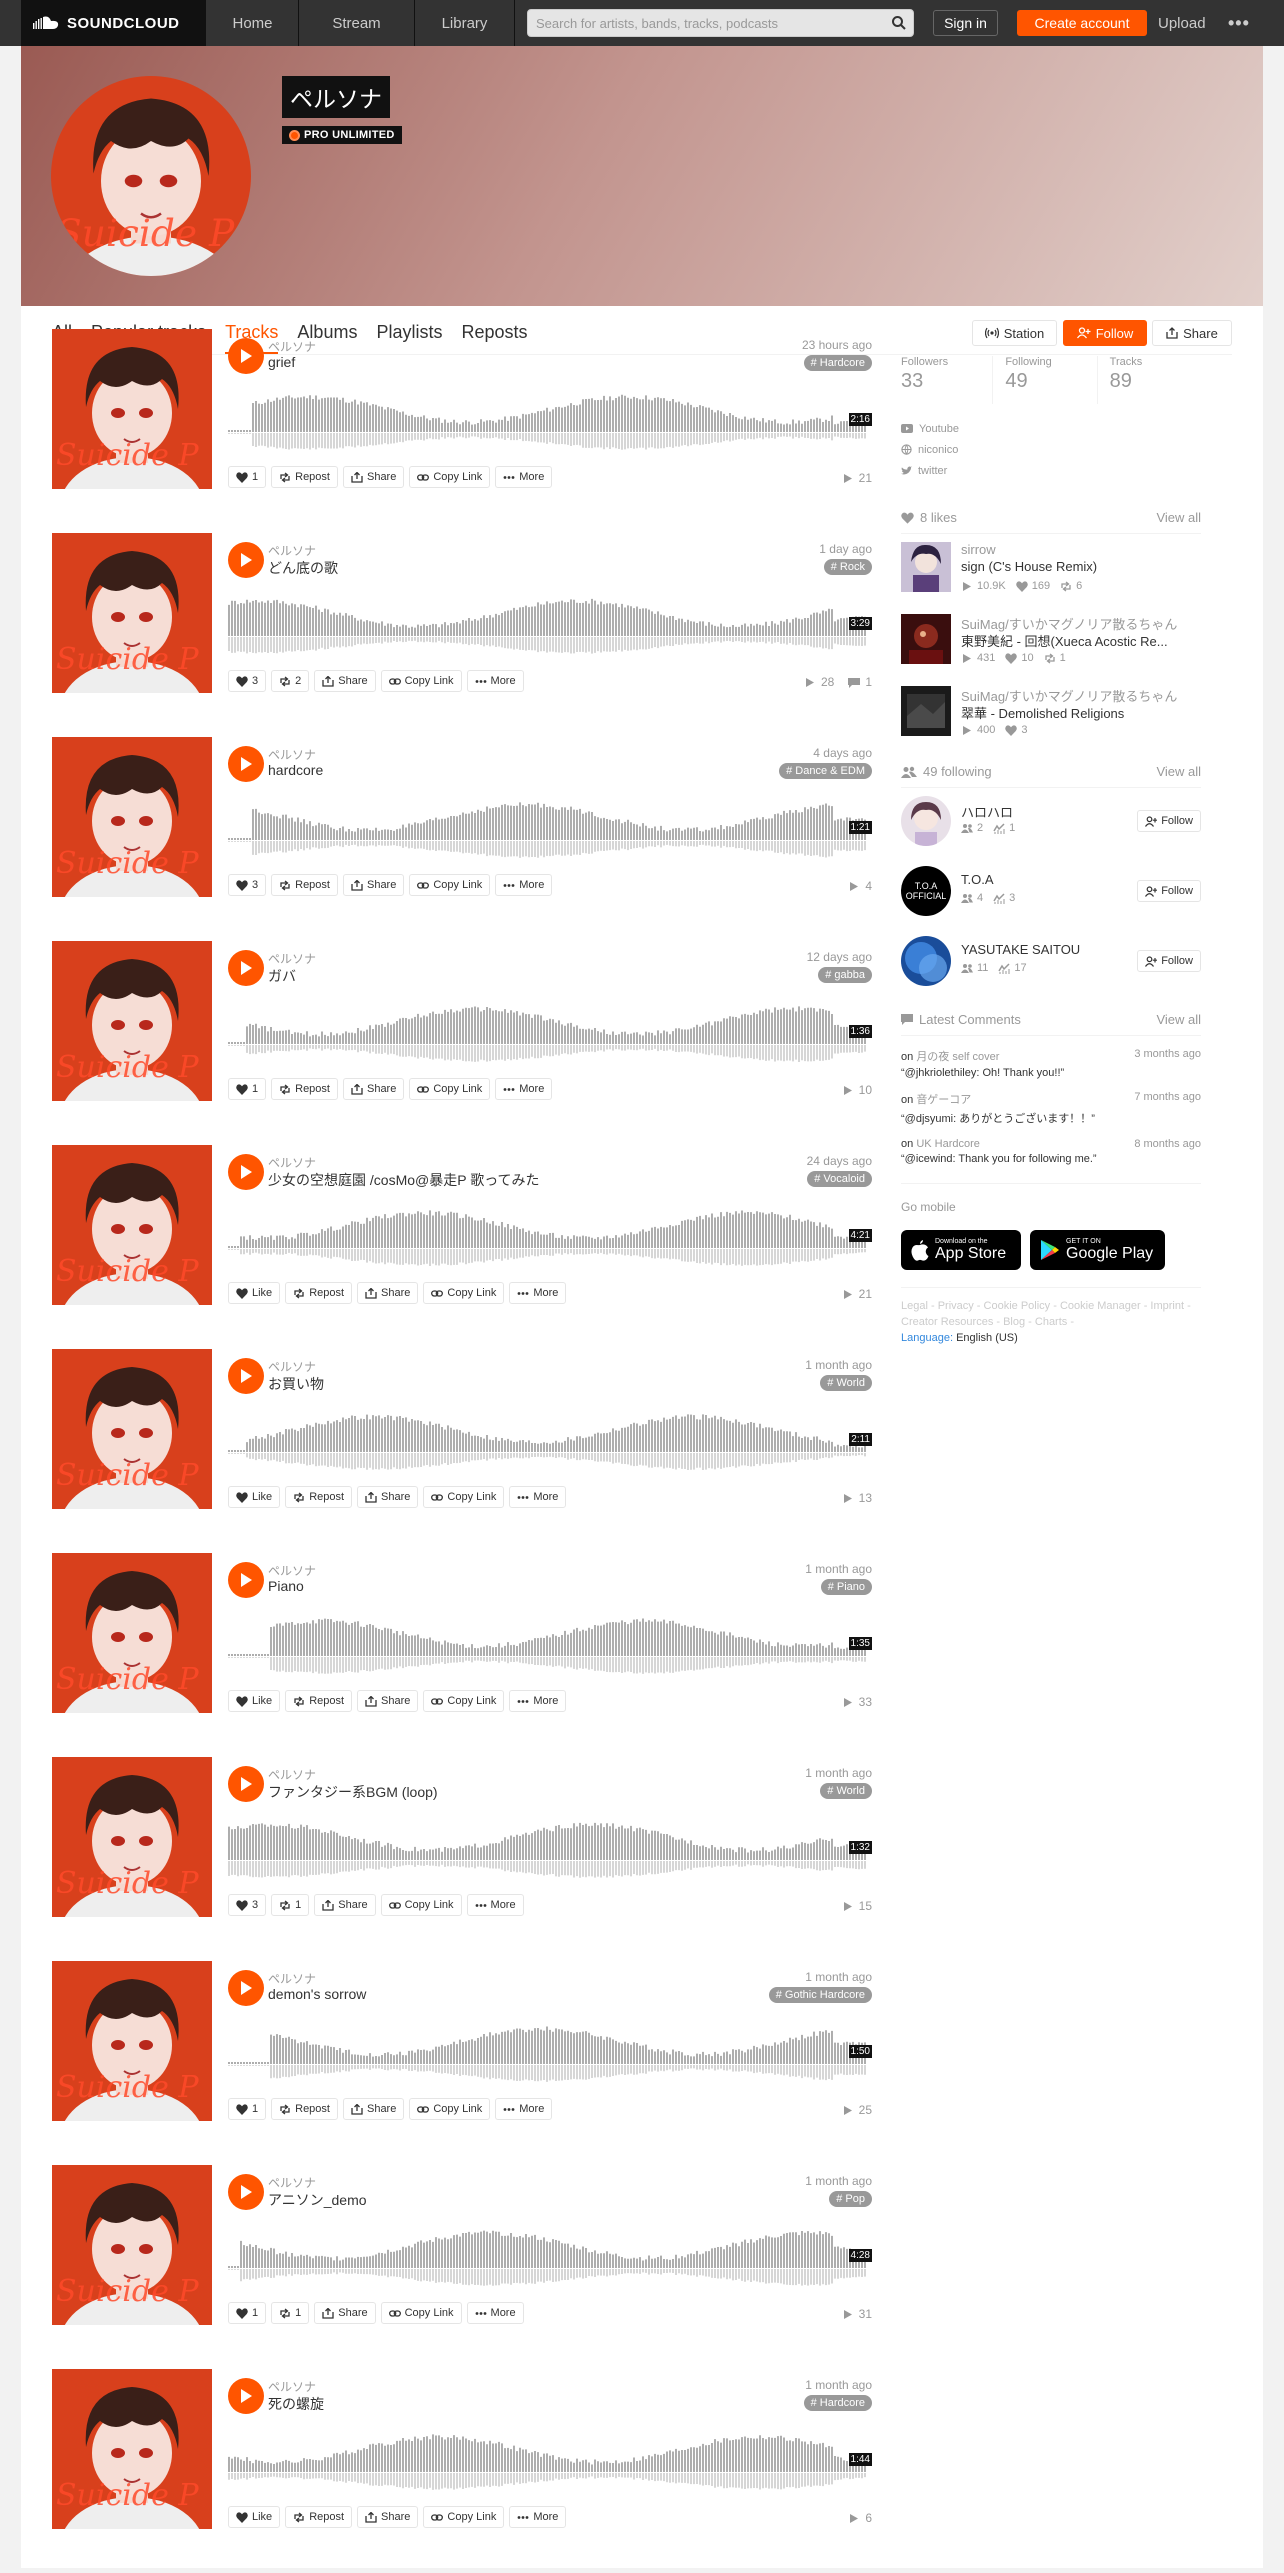  Describe the element at coordinates (1044, 380) in the screenshot. I see `stat-following: Following 49` at that location.